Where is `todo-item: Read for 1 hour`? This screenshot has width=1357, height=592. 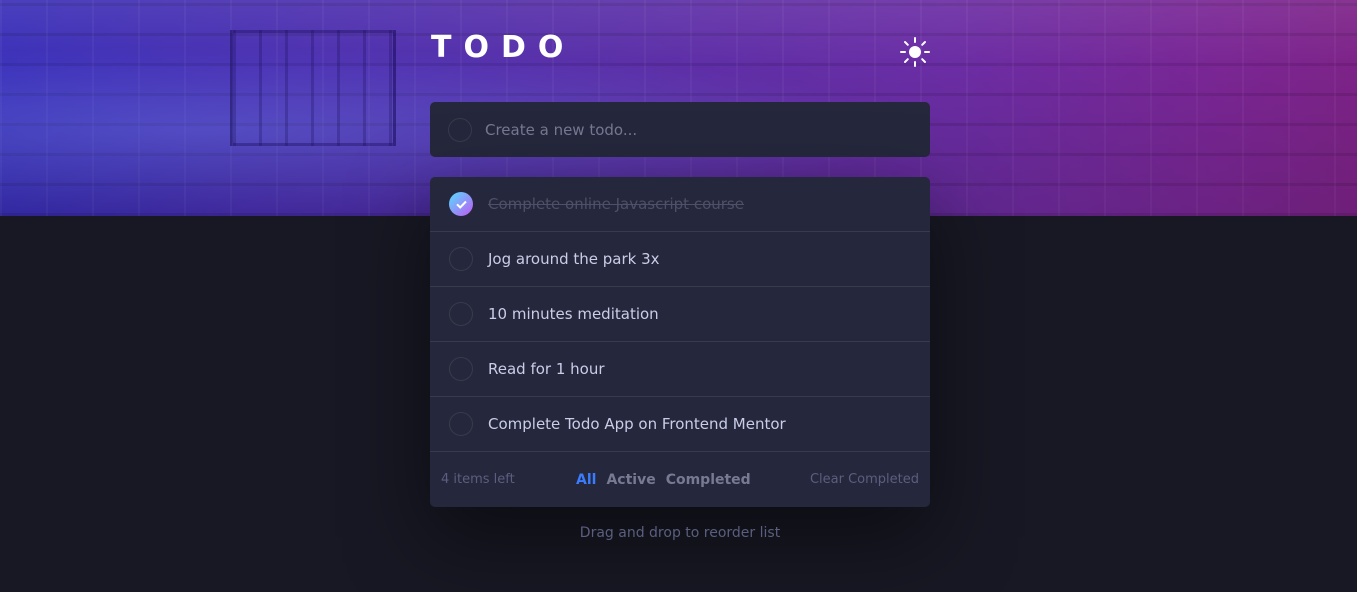 todo-item: Read for 1 hour is located at coordinates (680, 369).